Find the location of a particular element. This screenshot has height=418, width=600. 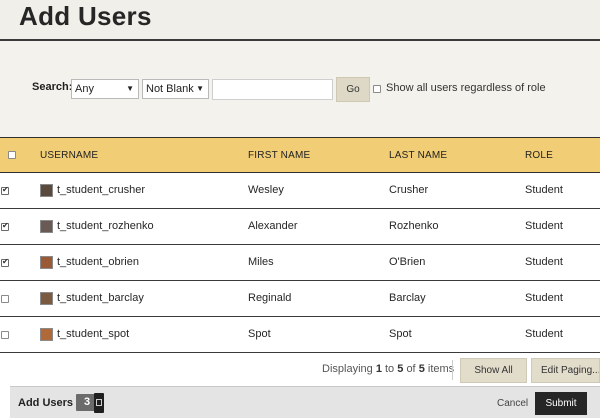

last-name-cell: Rozhenko is located at coordinates (414, 226).